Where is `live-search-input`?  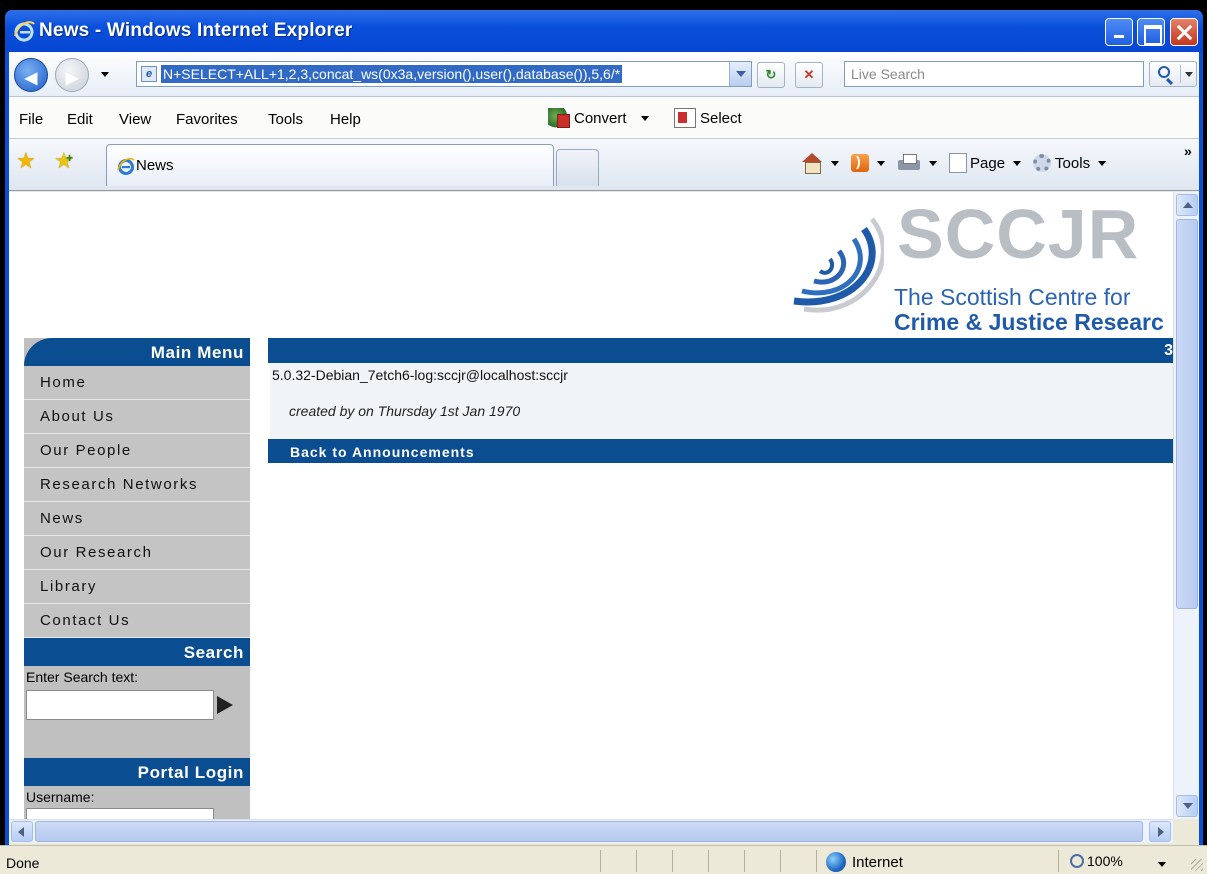 live-search-input is located at coordinates (994, 74).